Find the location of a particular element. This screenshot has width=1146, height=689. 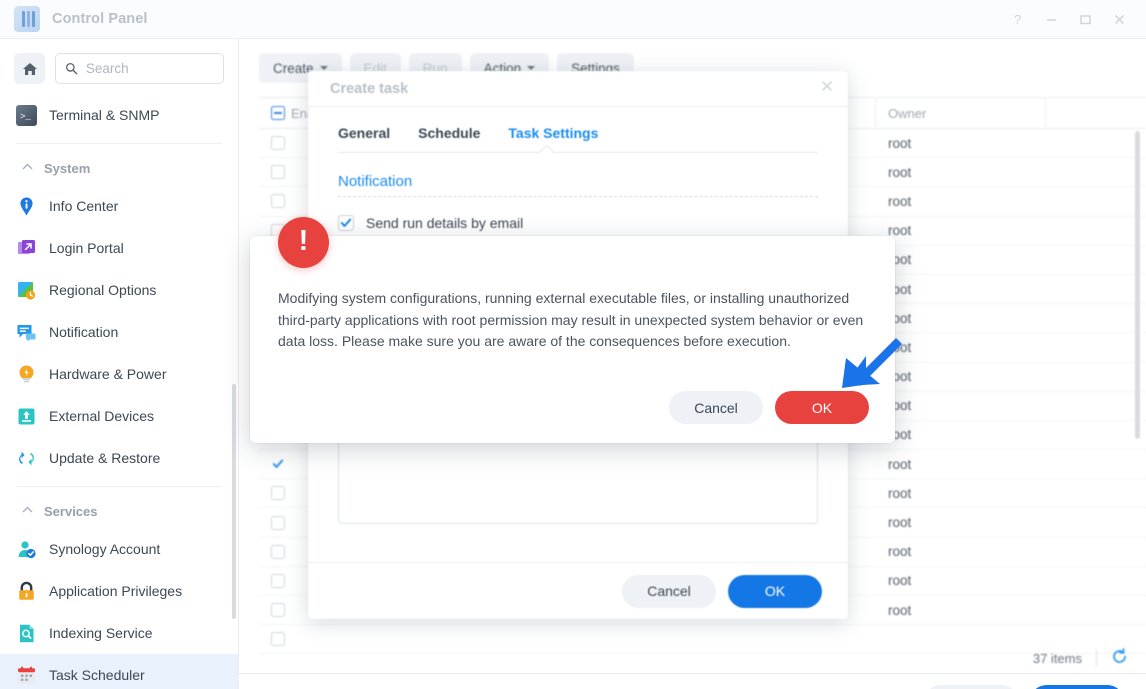

sidebar-item-label: Task Scheduler is located at coordinates (97, 675).